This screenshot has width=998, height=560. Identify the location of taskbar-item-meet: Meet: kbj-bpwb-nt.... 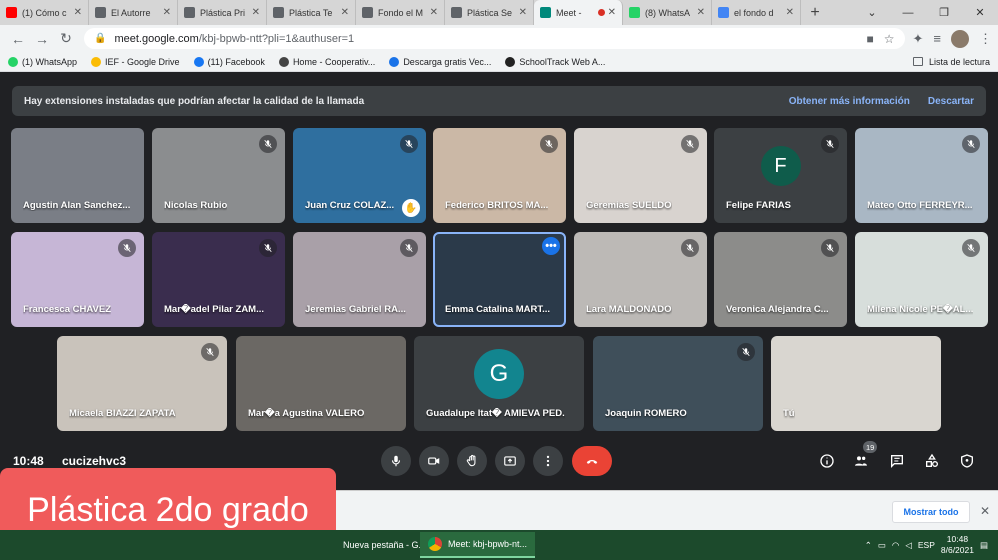
(478, 545).